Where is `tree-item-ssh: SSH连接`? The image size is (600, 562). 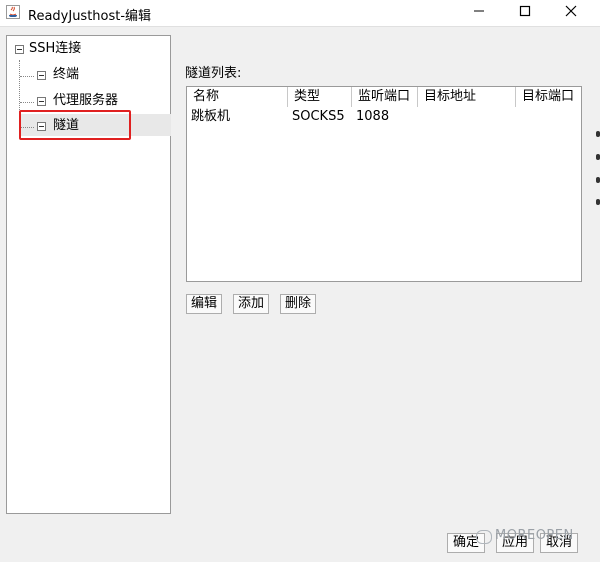 tree-item-ssh: SSH连接 is located at coordinates (88, 49).